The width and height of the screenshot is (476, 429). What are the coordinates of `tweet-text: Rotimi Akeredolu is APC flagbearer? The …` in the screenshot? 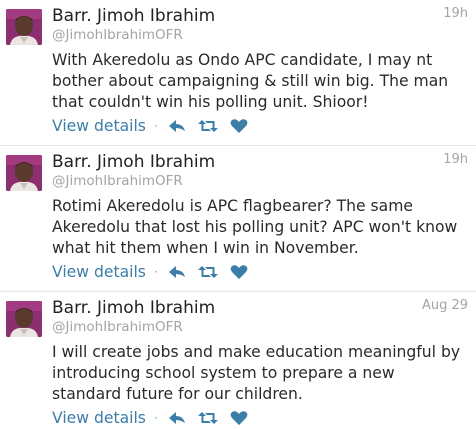 It's located at (262, 227).